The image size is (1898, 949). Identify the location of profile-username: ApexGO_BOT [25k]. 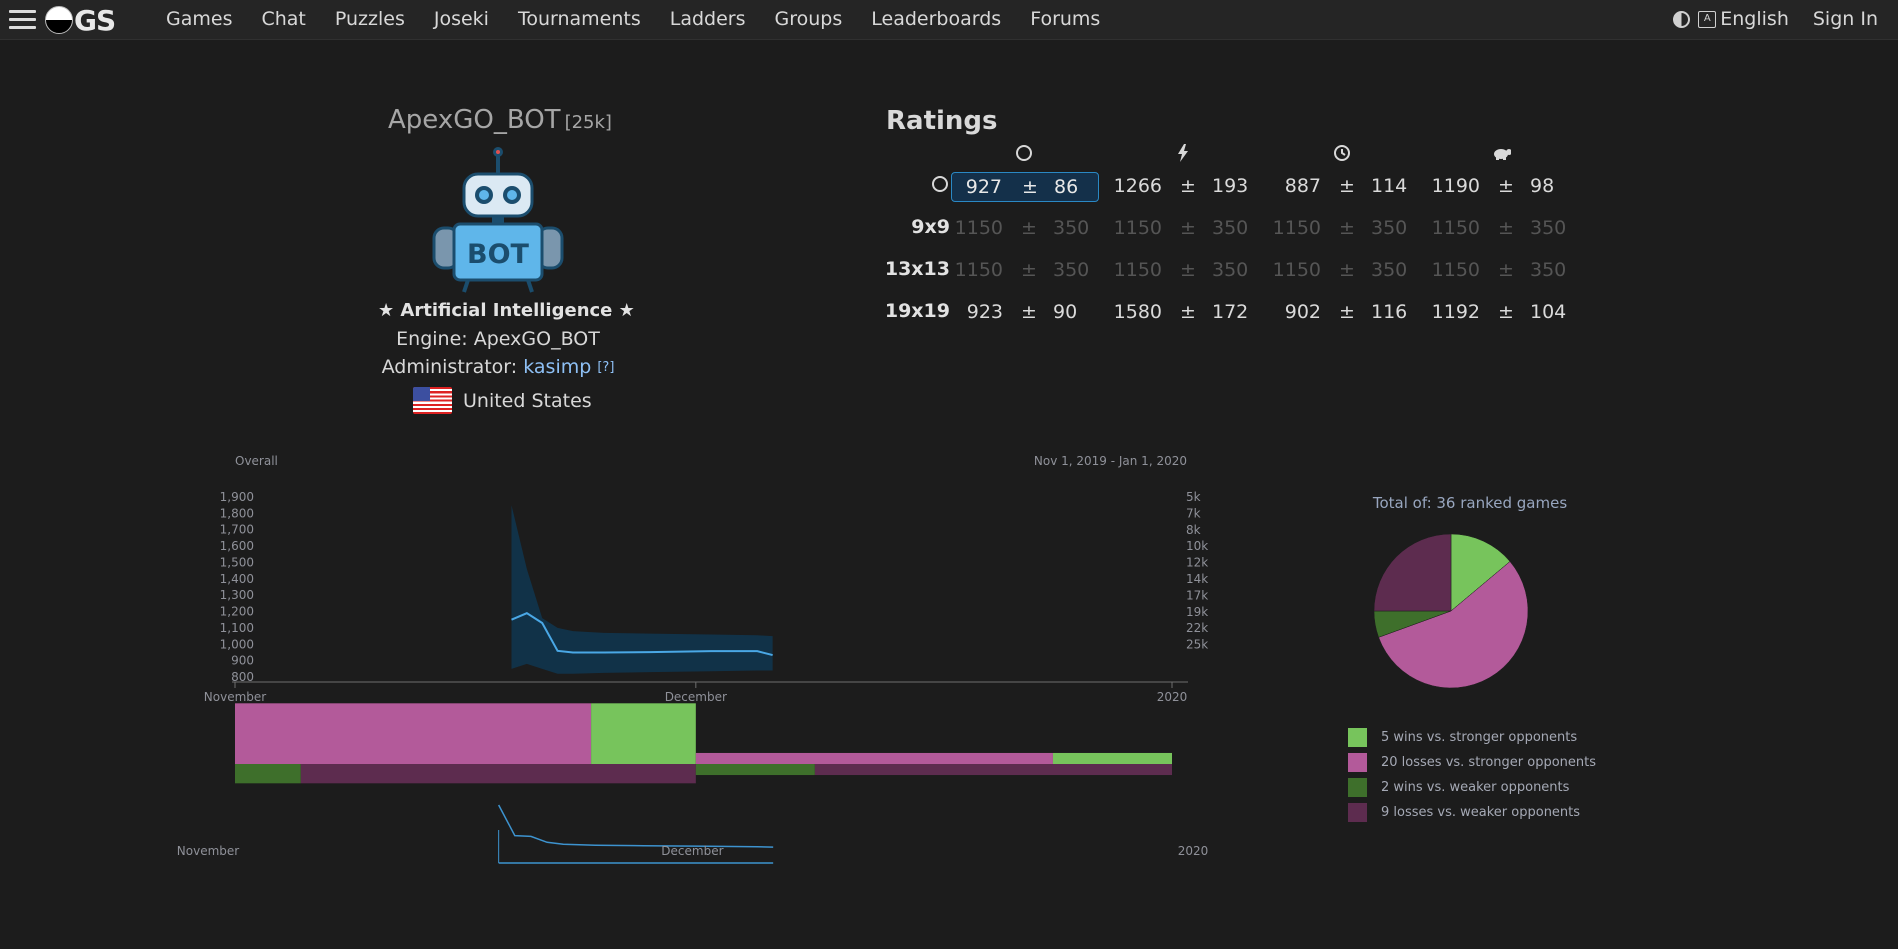
(500, 120).